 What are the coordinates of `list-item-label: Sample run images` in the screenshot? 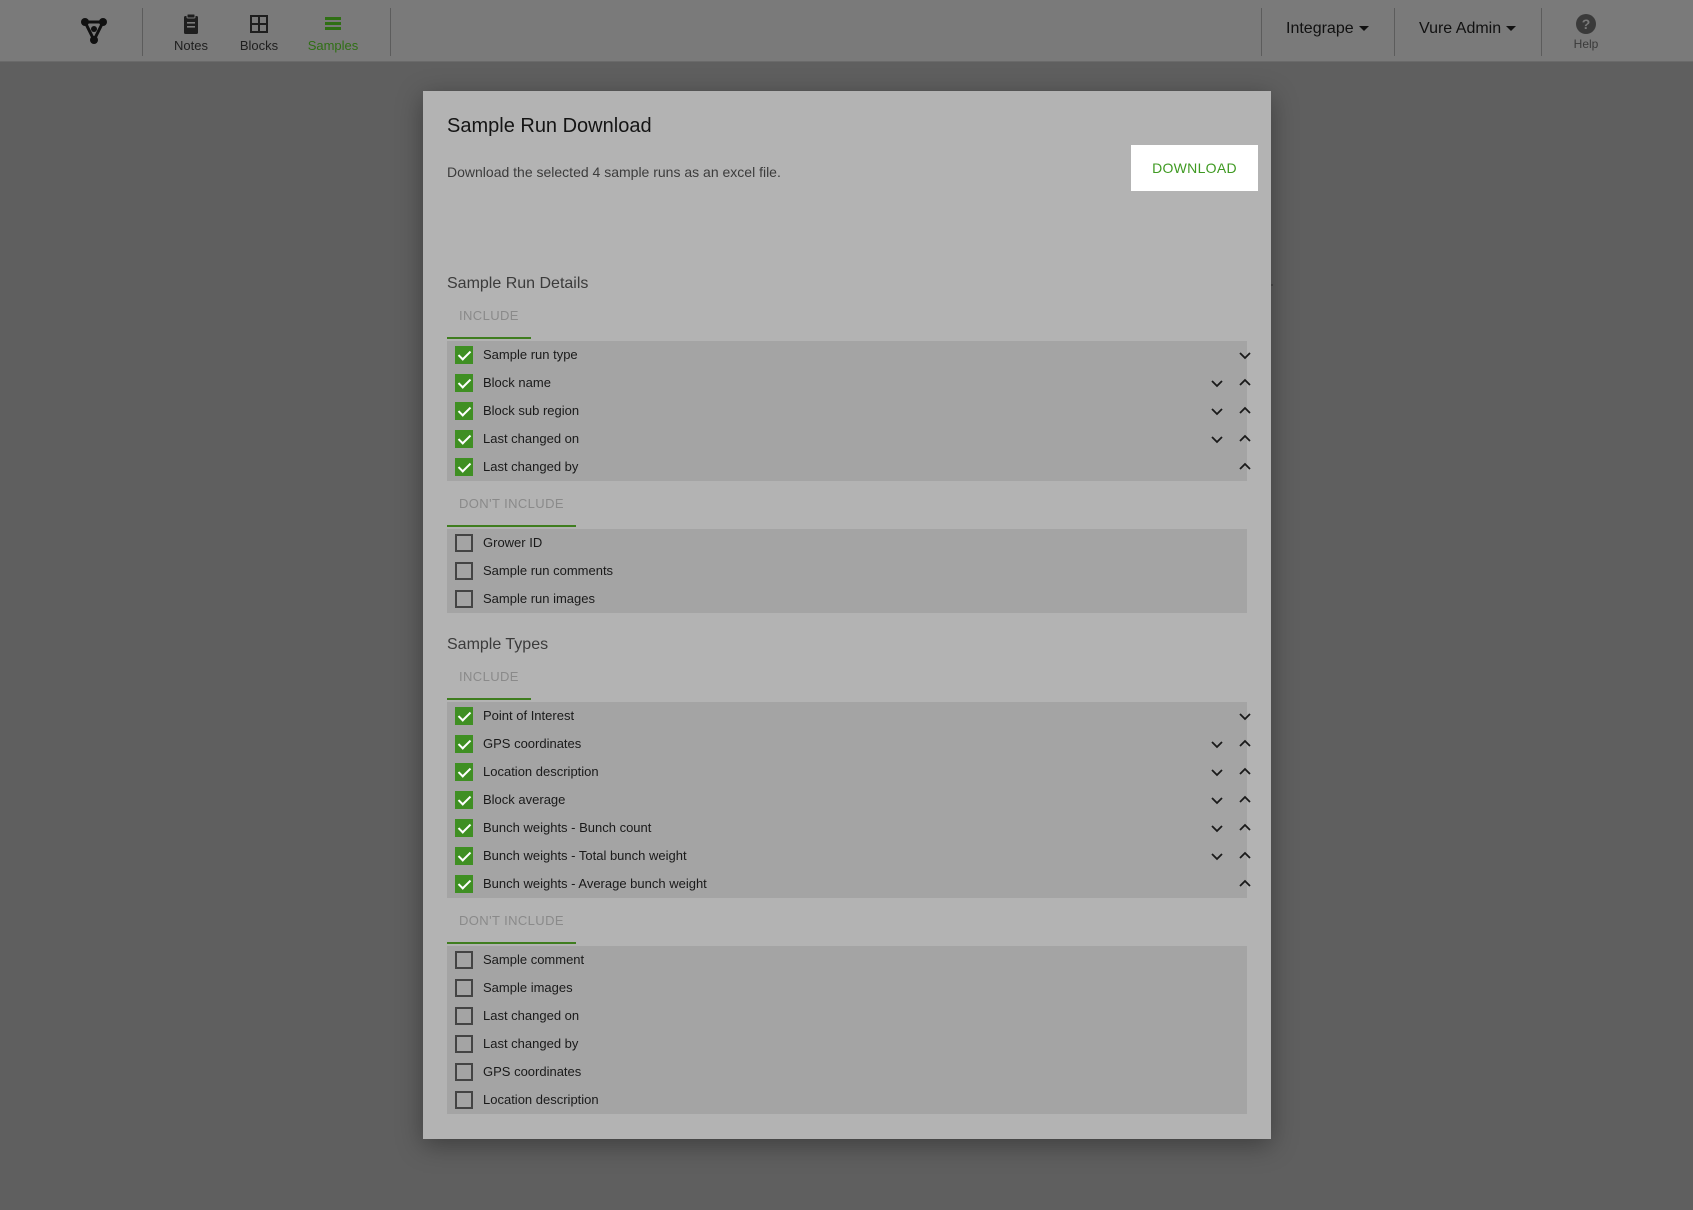 It's located at (539, 598).